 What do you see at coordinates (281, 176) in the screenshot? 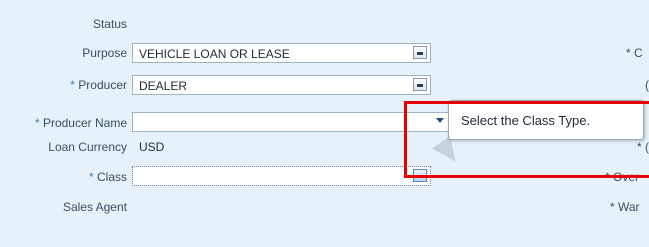
I see `class-select` at bounding box center [281, 176].